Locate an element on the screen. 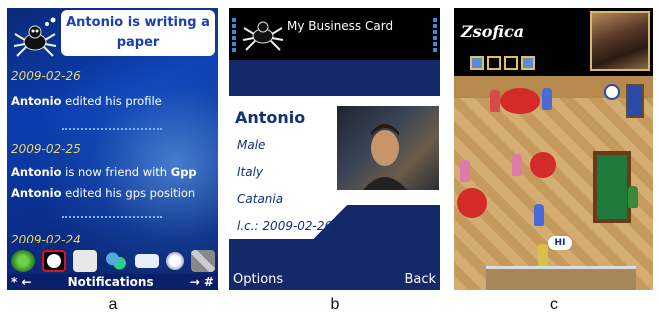 The height and width of the screenshot is (316, 659). header-band is located at coordinates (334, 78).